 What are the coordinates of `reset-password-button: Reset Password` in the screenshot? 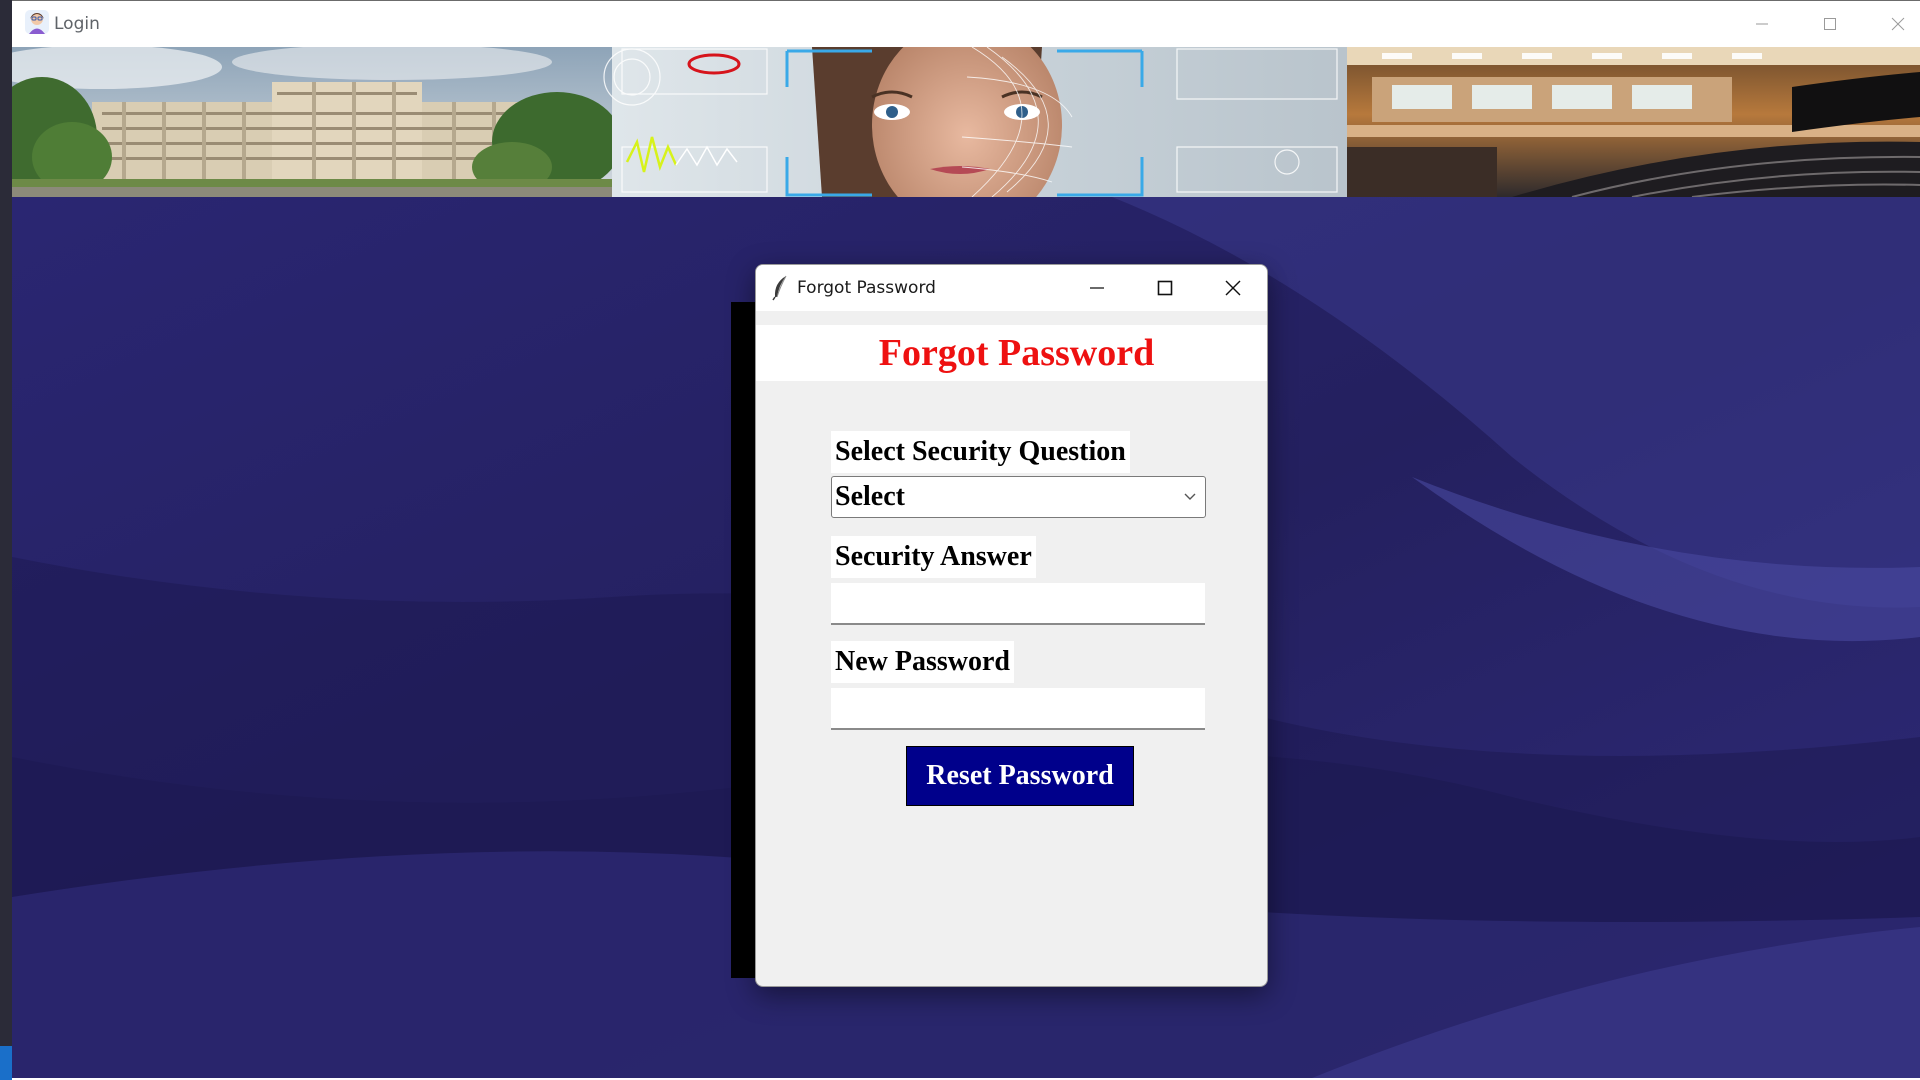 It's located at (1020, 776).